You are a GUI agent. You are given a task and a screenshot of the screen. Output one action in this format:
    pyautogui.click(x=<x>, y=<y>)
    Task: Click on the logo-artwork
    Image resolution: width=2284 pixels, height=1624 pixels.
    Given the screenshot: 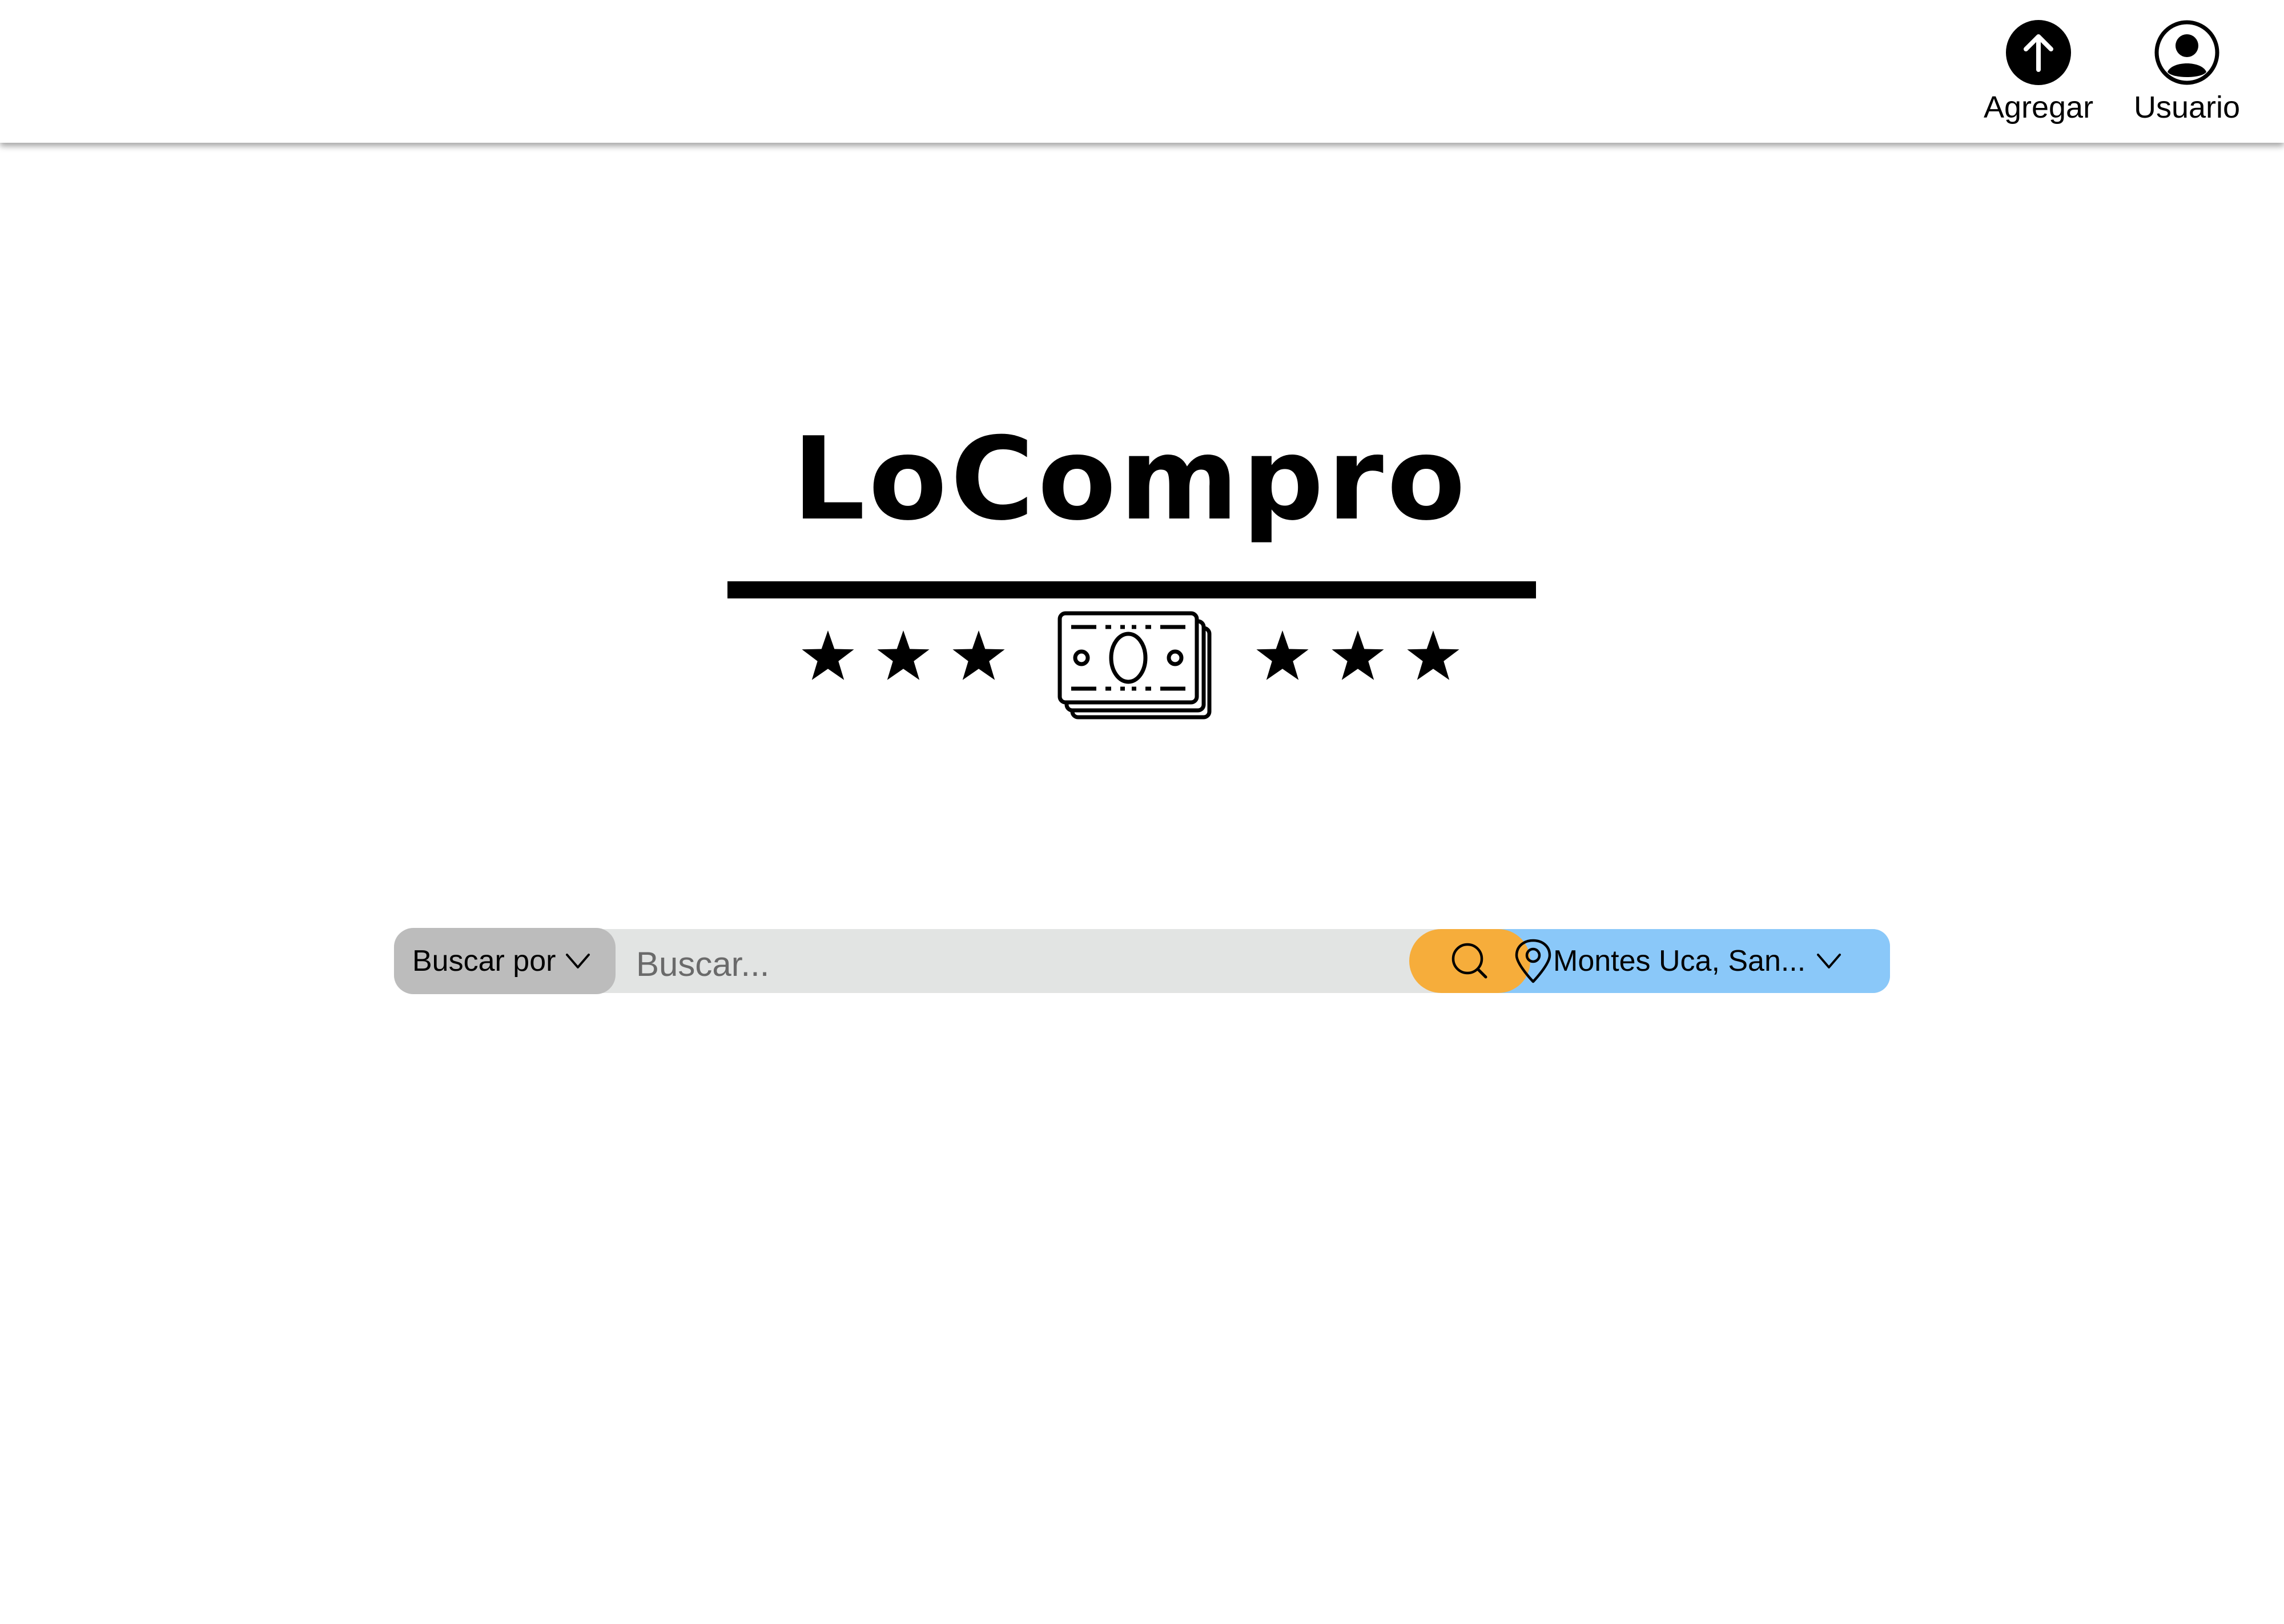 What is the action you would take?
    pyautogui.click(x=1130, y=665)
    